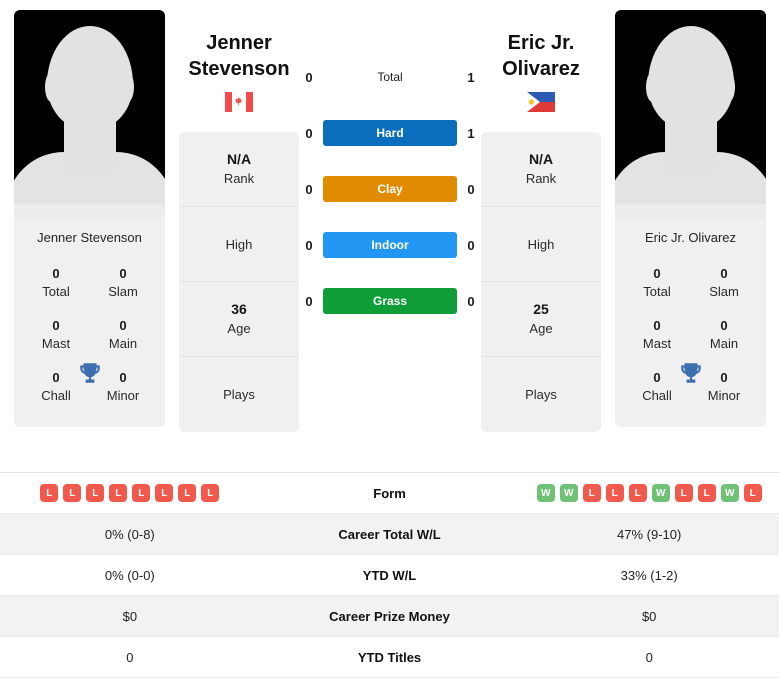 The image size is (779, 699). What do you see at coordinates (129, 575) in the screenshot?
I see `left-ytd-wl: 0% (0-0)` at bounding box center [129, 575].